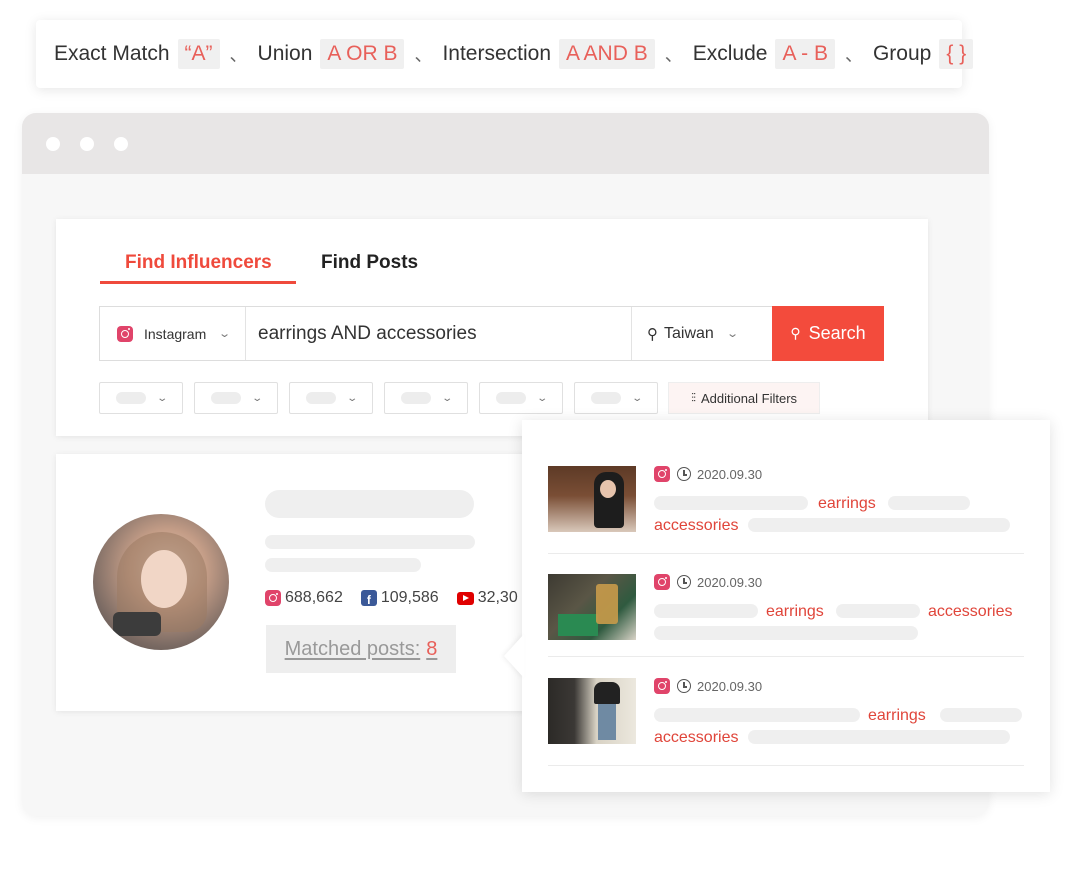 This screenshot has height=870, width=1075. Describe the element at coordinates (198, 54) in the screenshot. I see `operator-syntax-exact-match: “A”` at that location.